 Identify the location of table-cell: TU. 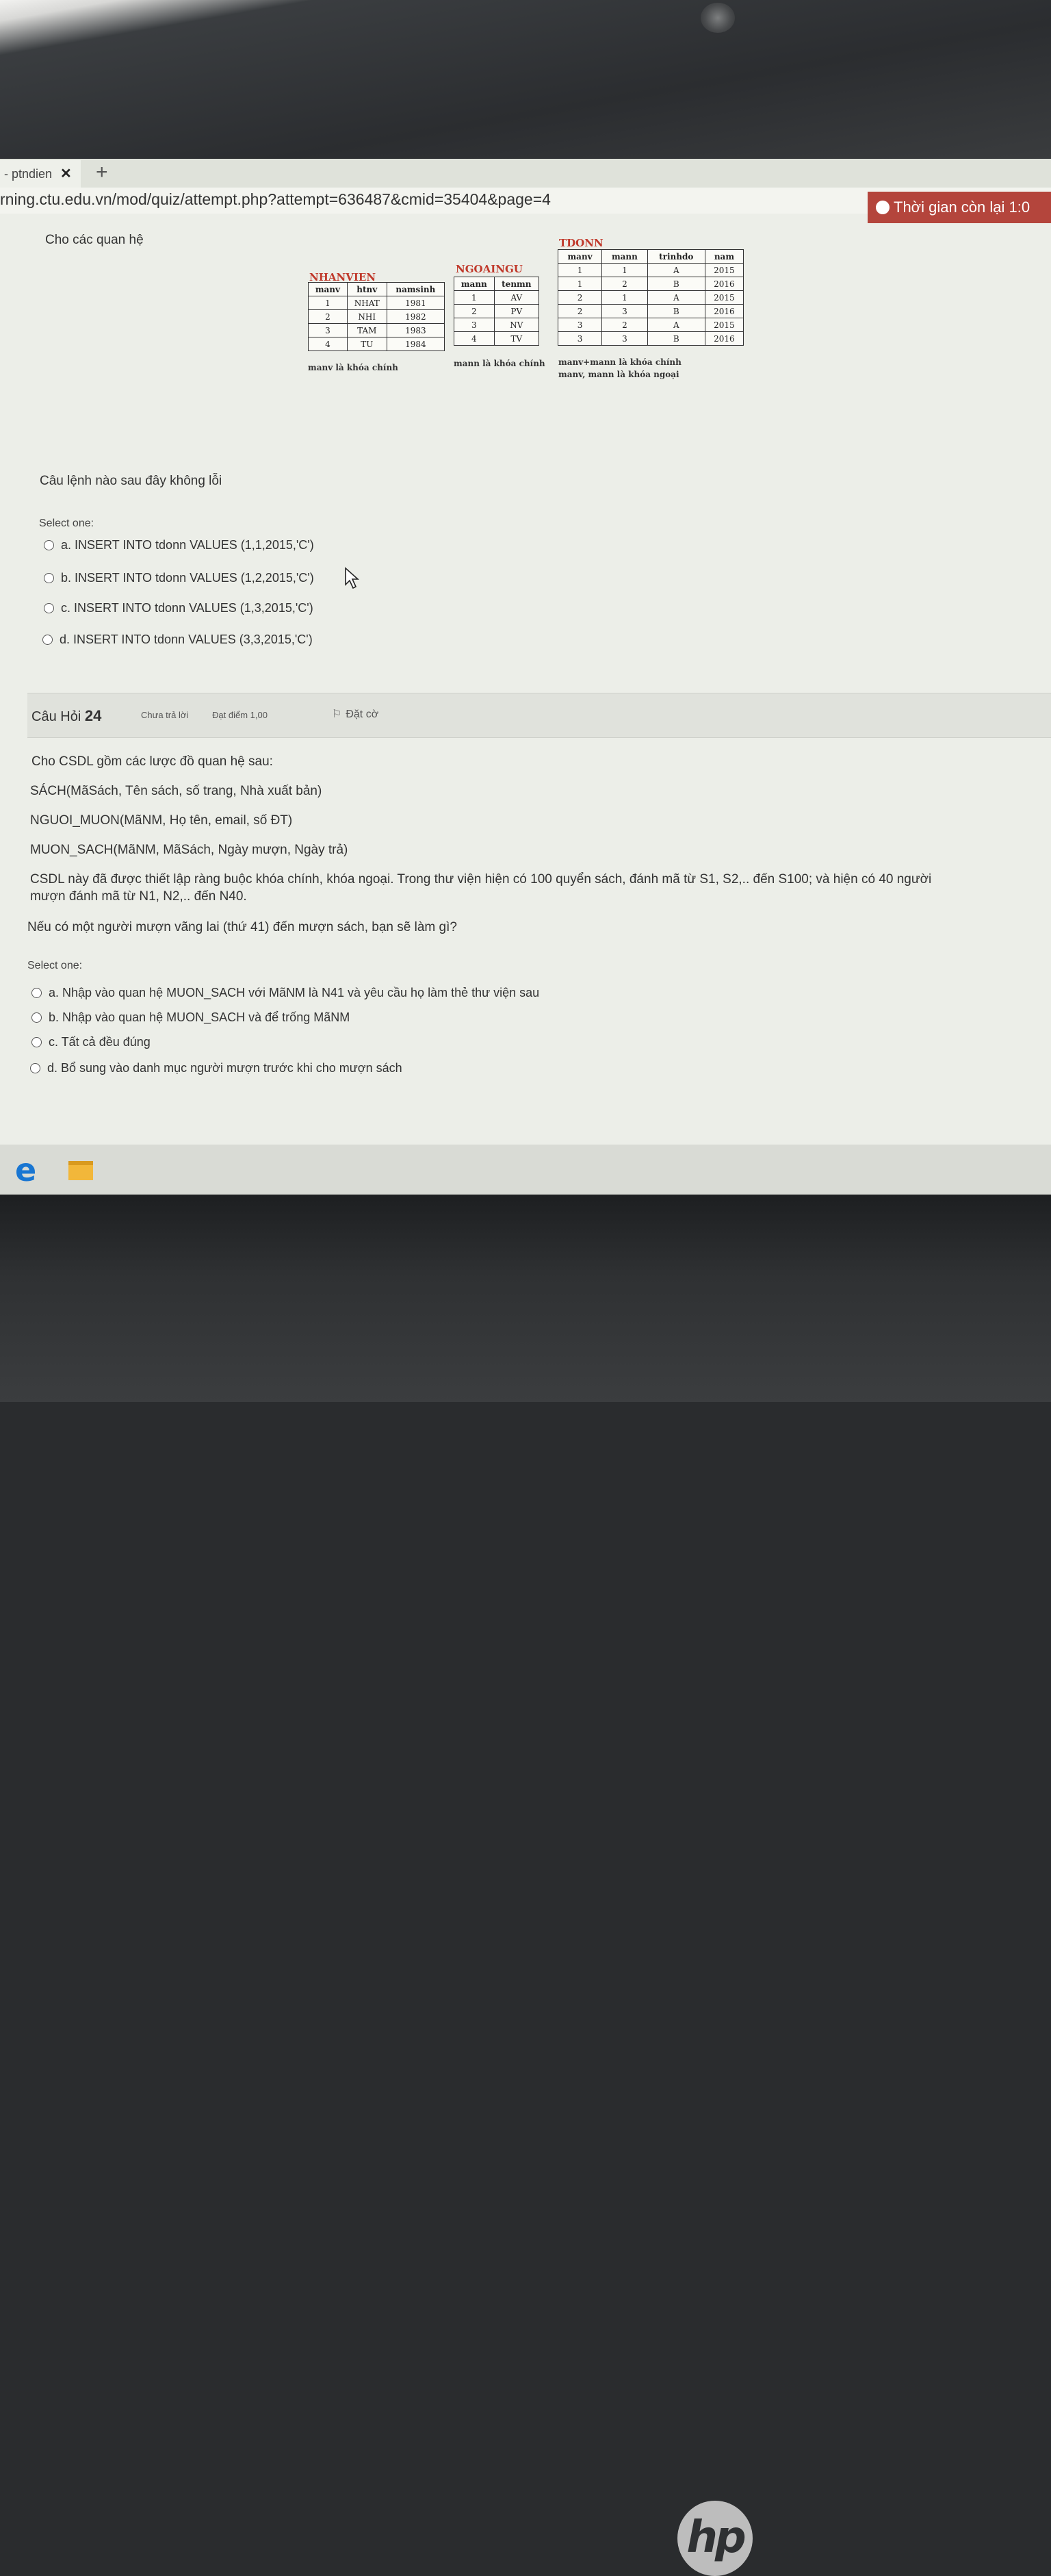
(366, 344).